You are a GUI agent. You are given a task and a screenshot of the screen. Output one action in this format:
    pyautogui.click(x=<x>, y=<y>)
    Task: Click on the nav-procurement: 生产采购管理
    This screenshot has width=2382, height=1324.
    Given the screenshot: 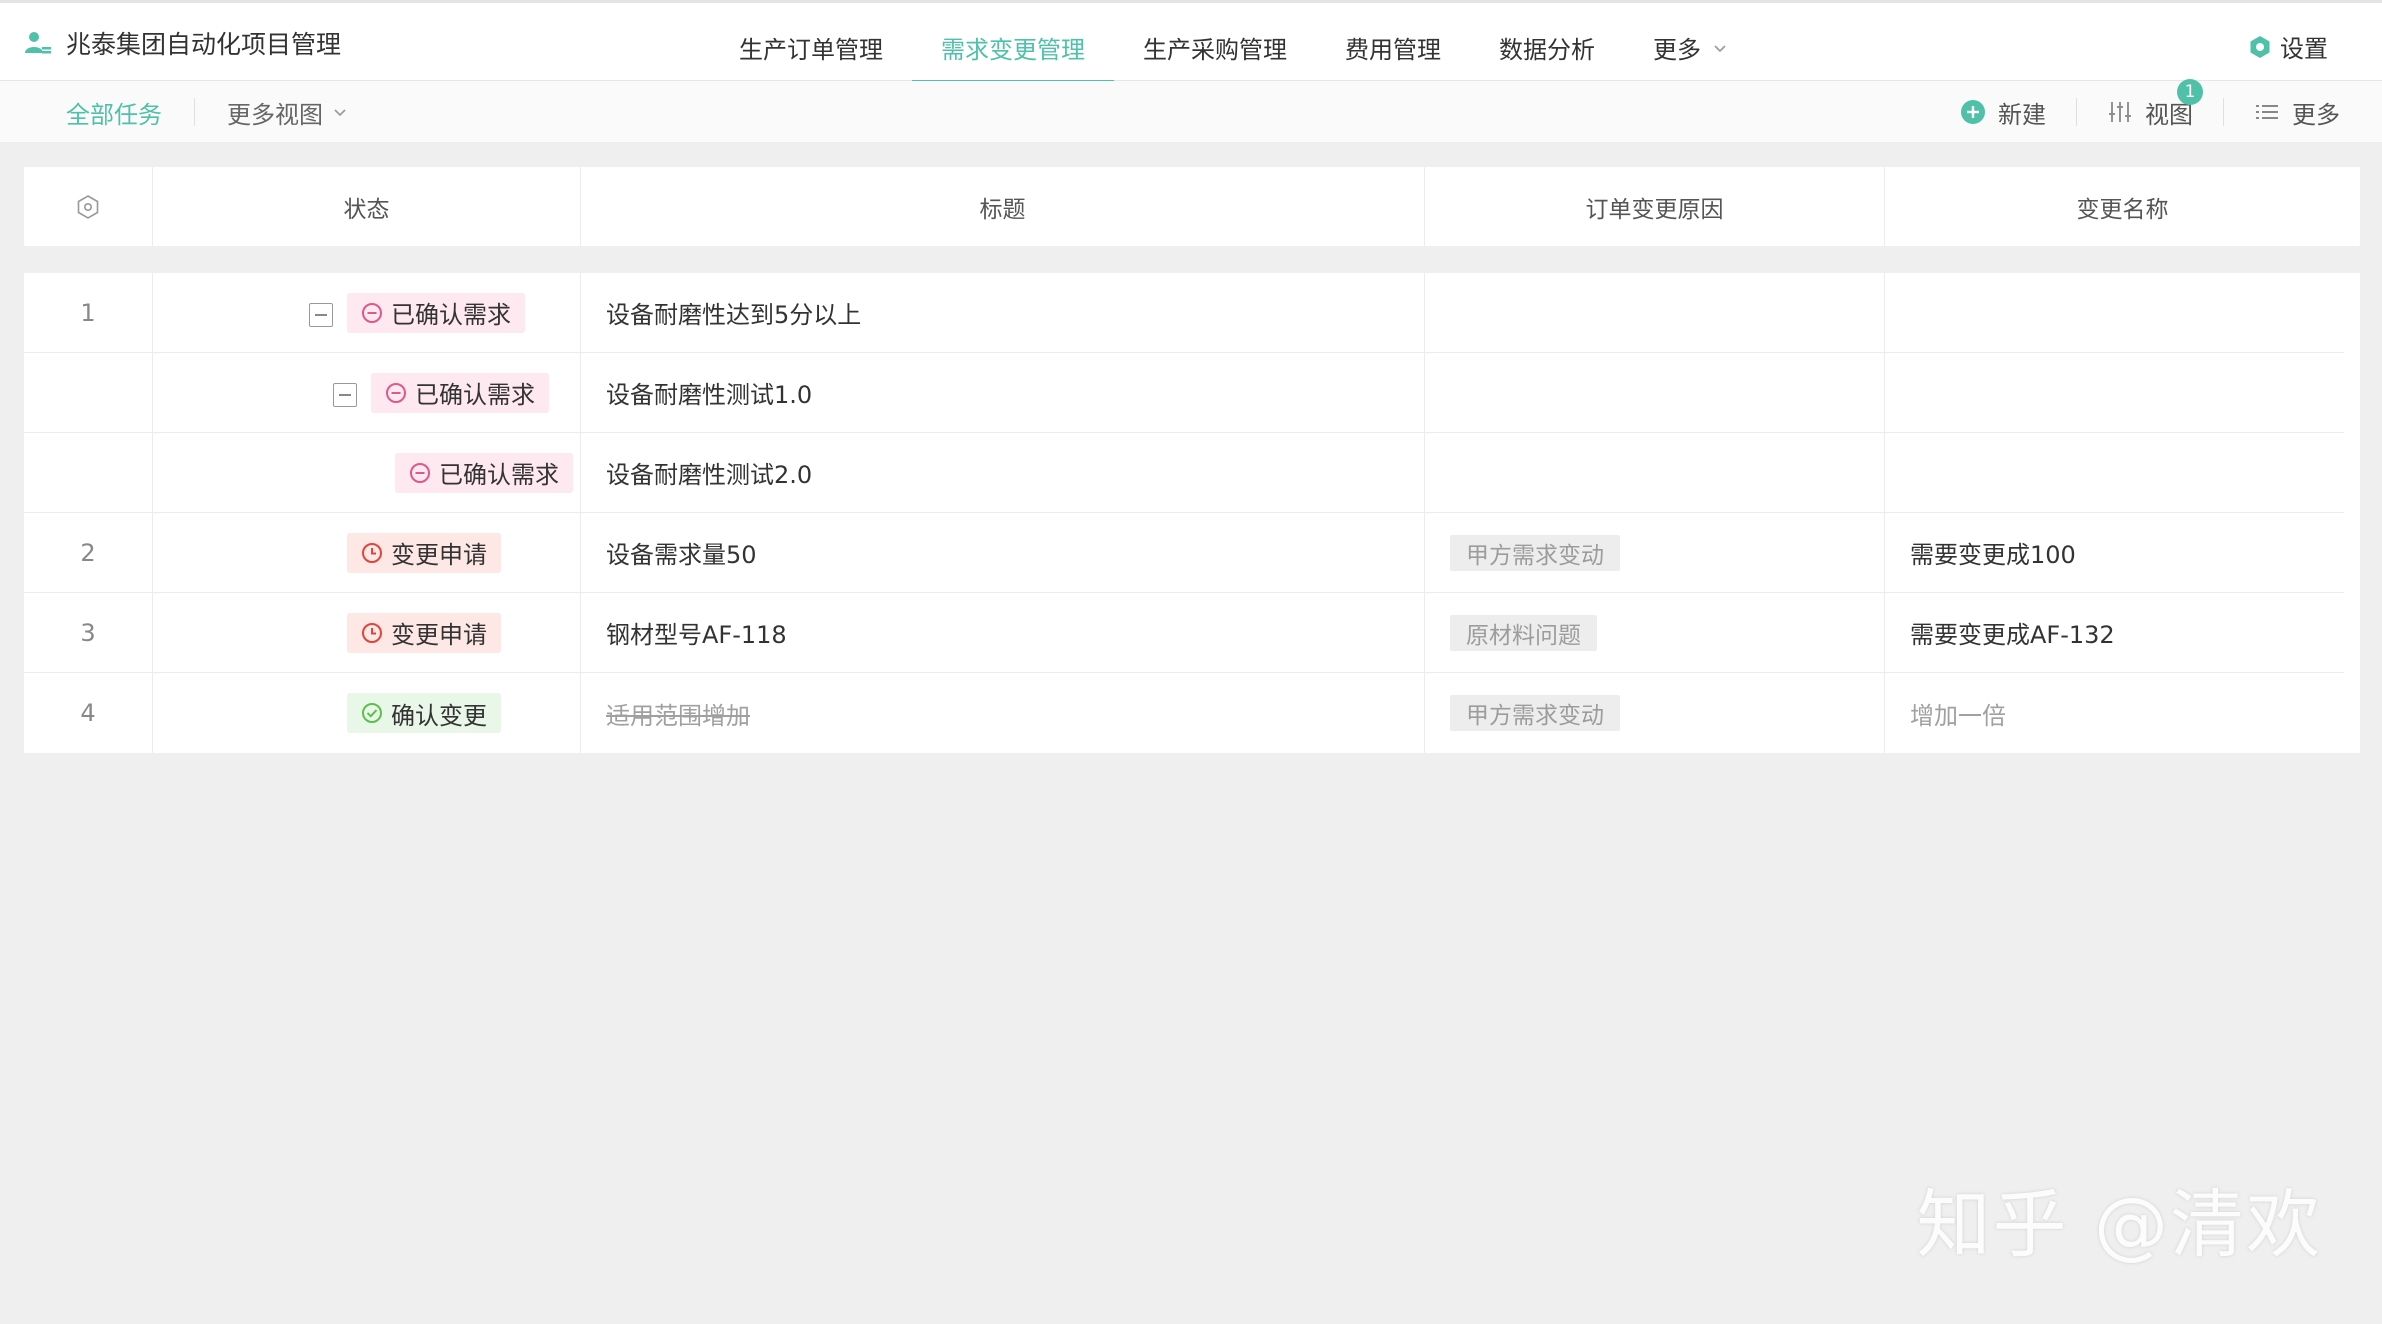 What is the action you would take?
    pyautogui.click(x=1215, y=43)
    